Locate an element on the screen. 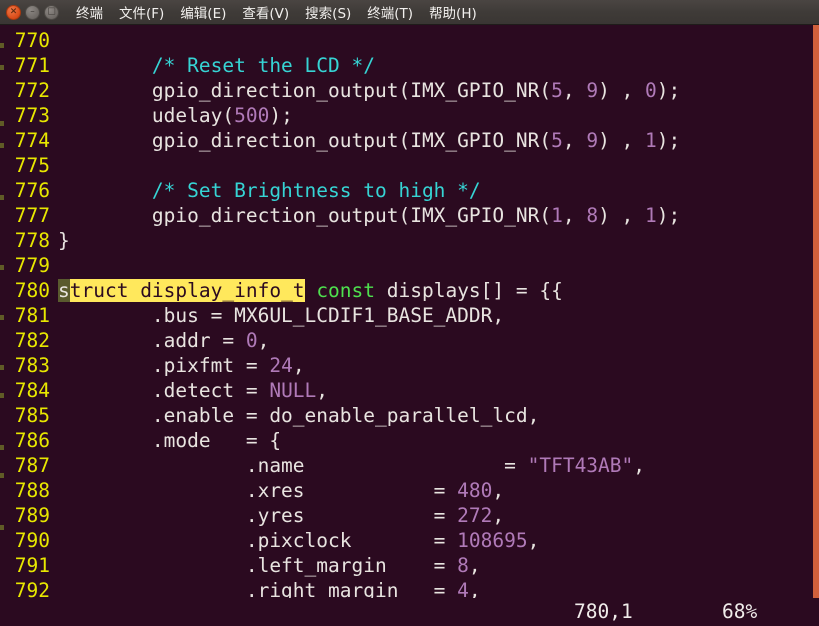 The height and width of the screenshot is (626, 819). text-cursor: s is located at coordinates (64, 290).